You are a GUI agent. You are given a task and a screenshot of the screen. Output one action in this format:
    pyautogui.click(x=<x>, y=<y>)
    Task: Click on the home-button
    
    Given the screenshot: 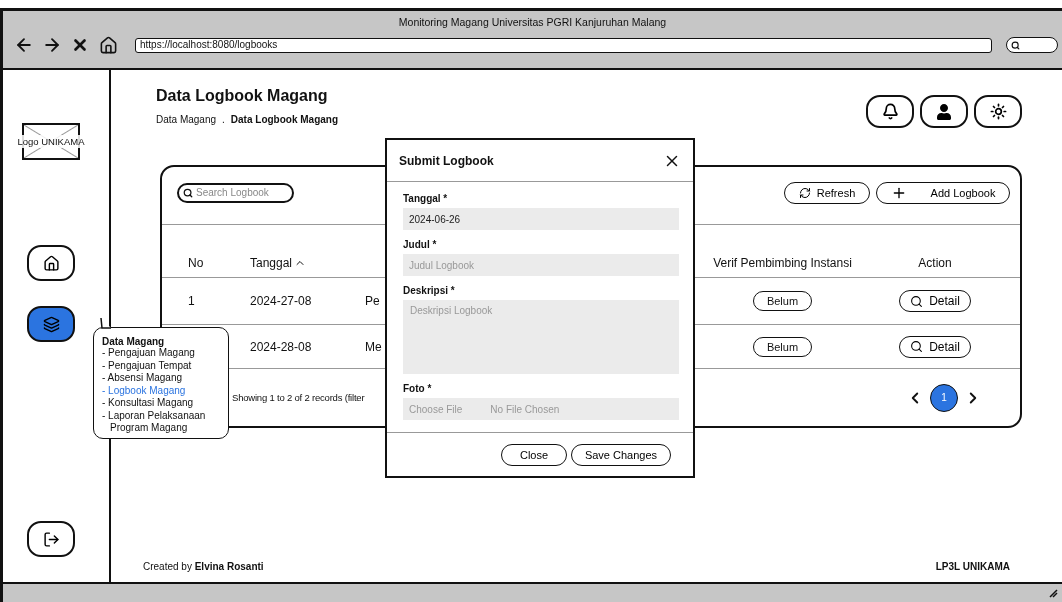 What is the action you would take?
    pyautogui.click(x=51, y=263)
    